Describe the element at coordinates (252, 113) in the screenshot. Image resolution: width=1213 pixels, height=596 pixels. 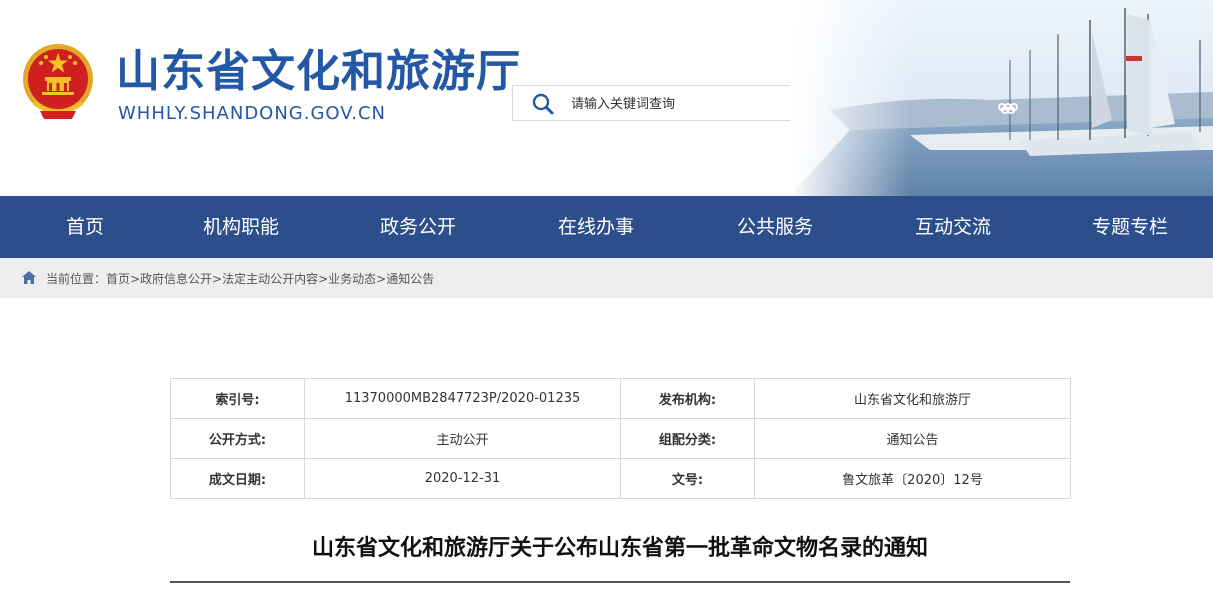
I see `site-domain: WHHLY.SHANDONG.GOV.CN` at that location.